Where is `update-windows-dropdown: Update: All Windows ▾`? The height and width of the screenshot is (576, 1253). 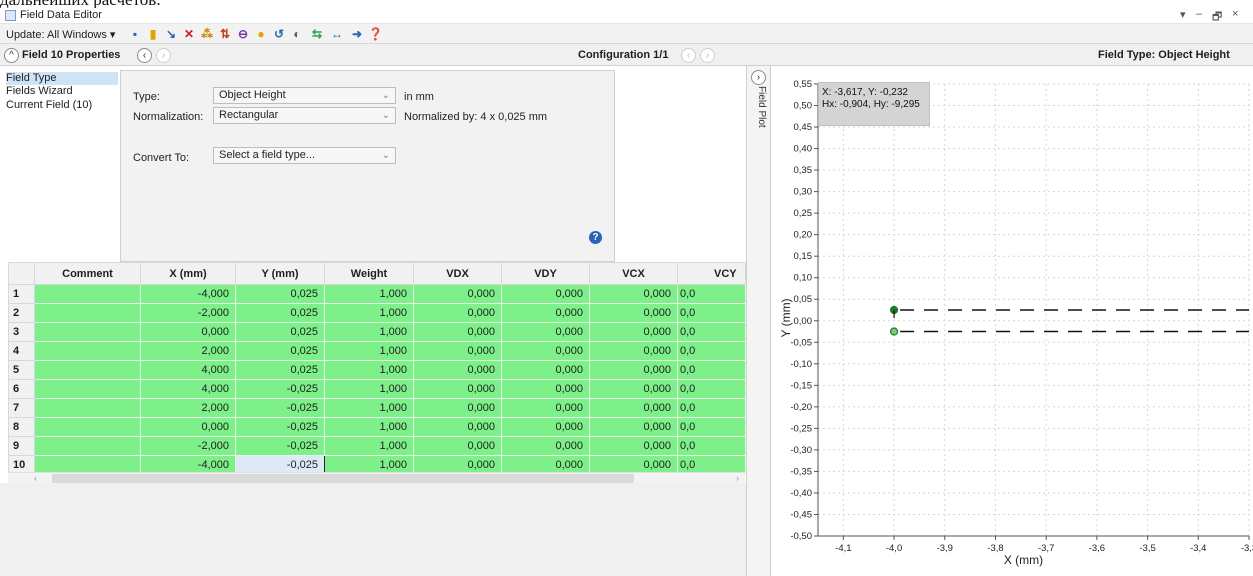
update-windows-dropdown: Update: All Windows ▾ is located at coordinates (60, 34).